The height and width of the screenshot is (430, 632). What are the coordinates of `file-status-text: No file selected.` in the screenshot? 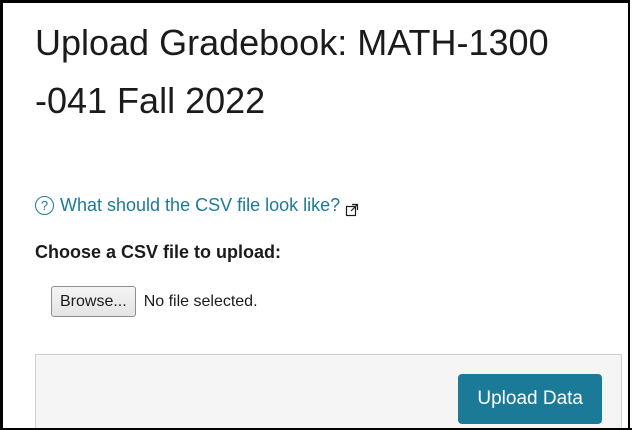 It's located at (200, 301).